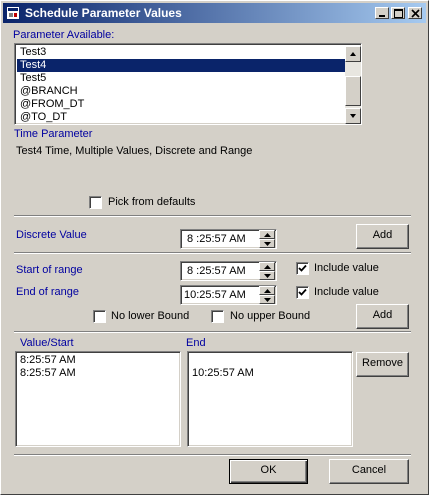  Describe the element at coordinates (353, 91) in the screenshot. I see `scroll-thumb` at that location.